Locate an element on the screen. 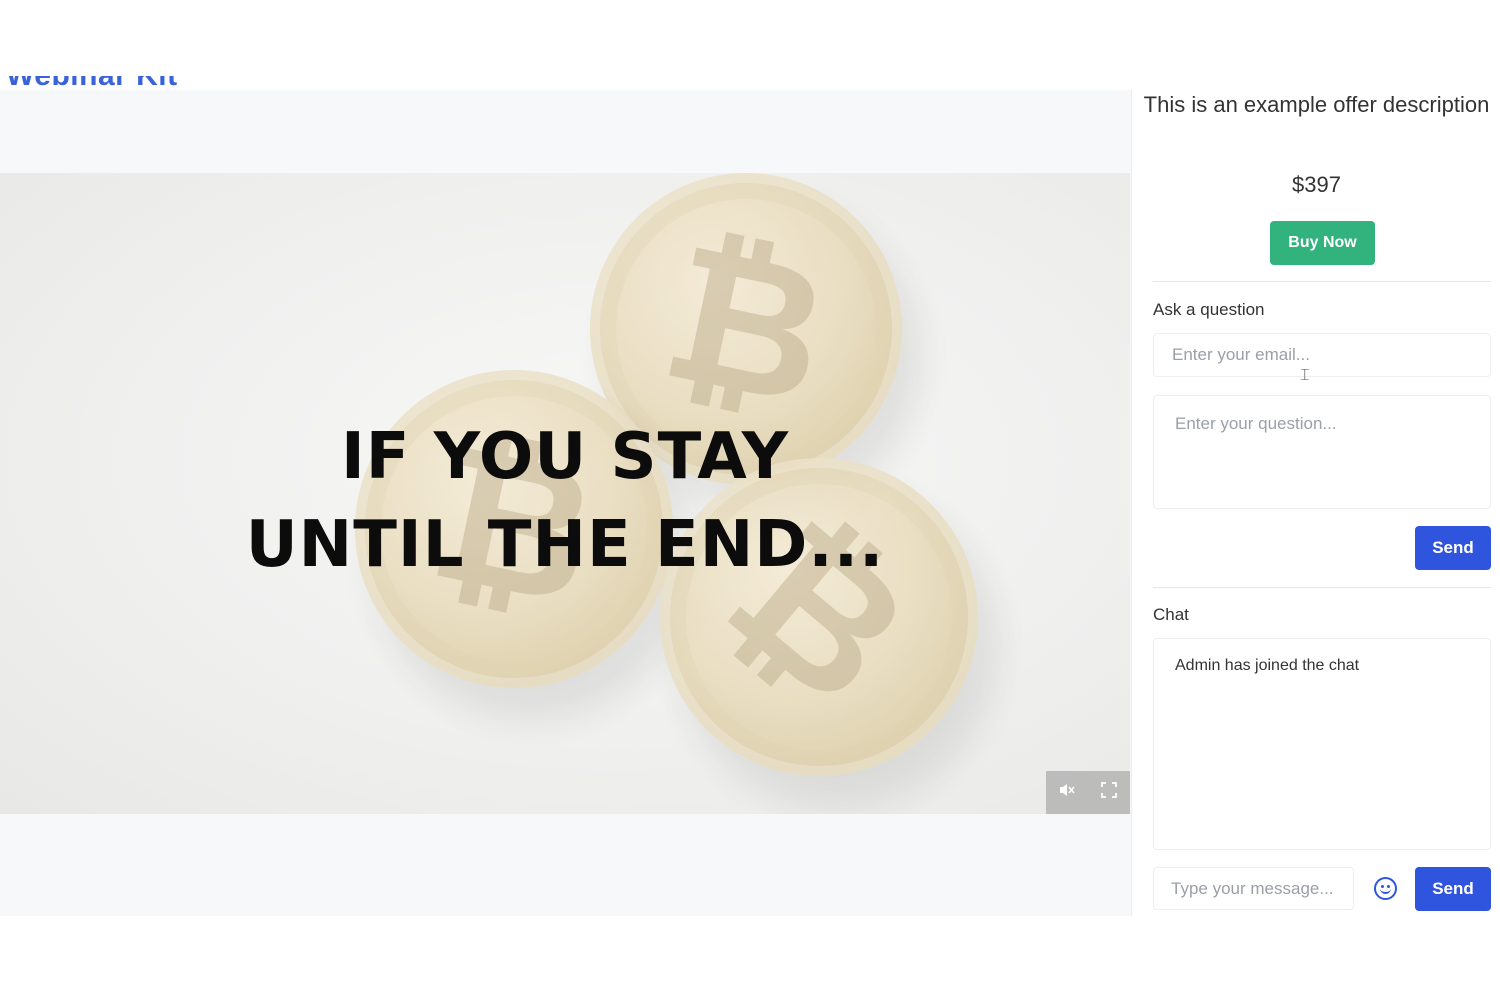 Image resolution: width=1500 pixels, height=1000 pixels. headline-line-1: IF YOU STAY is located at coordinates (565, 457).